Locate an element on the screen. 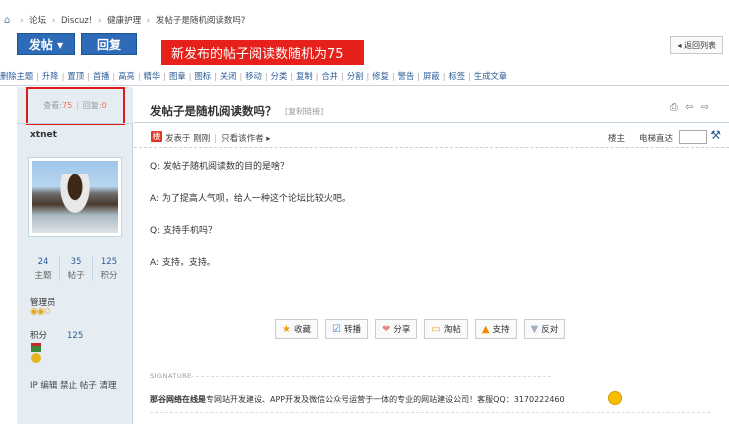  signature-divider is located at coordinates (368, 376).